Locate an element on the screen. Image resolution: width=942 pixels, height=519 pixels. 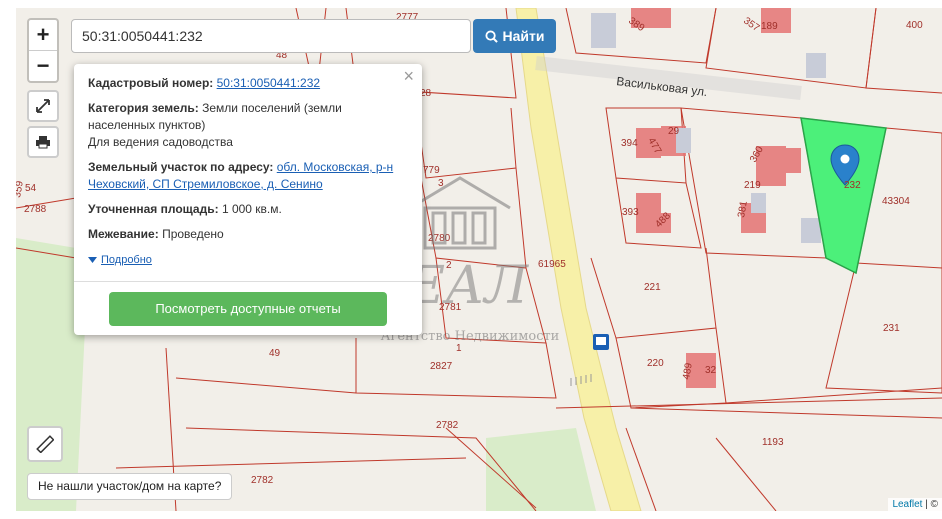
plot-number-label: 359 is located at coordinates (21, 189).